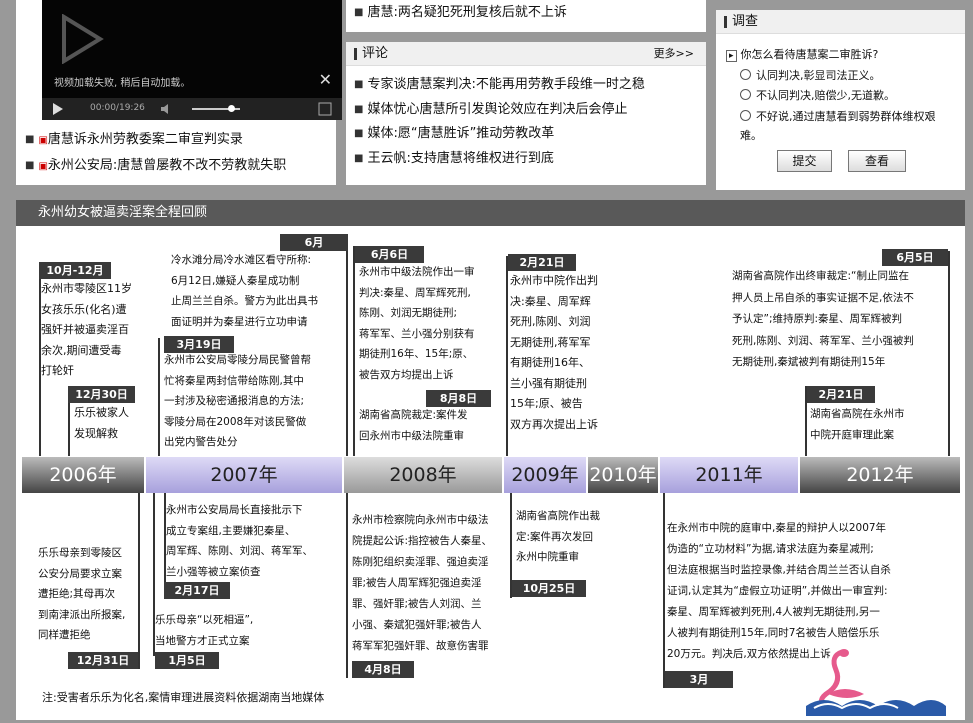 This screenshot has width=973, height=723. I want to click on event-text: 乐乐母亲到零陵区 公安分局要求立案 遭拒绝;其母再次 到南津派出所报案, 同样遭拒绝, so click(82, 594).